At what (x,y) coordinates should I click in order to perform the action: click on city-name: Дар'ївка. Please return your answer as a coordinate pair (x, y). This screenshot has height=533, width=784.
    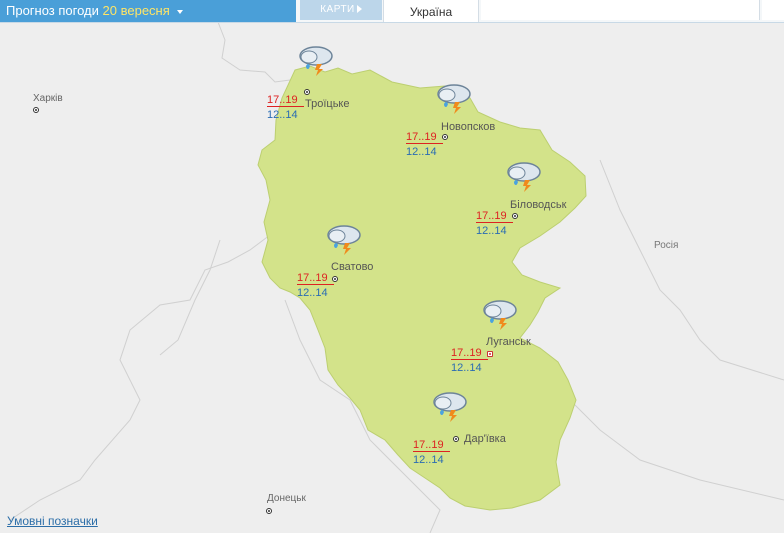
    Looking at the image, I should click on (485, 439).